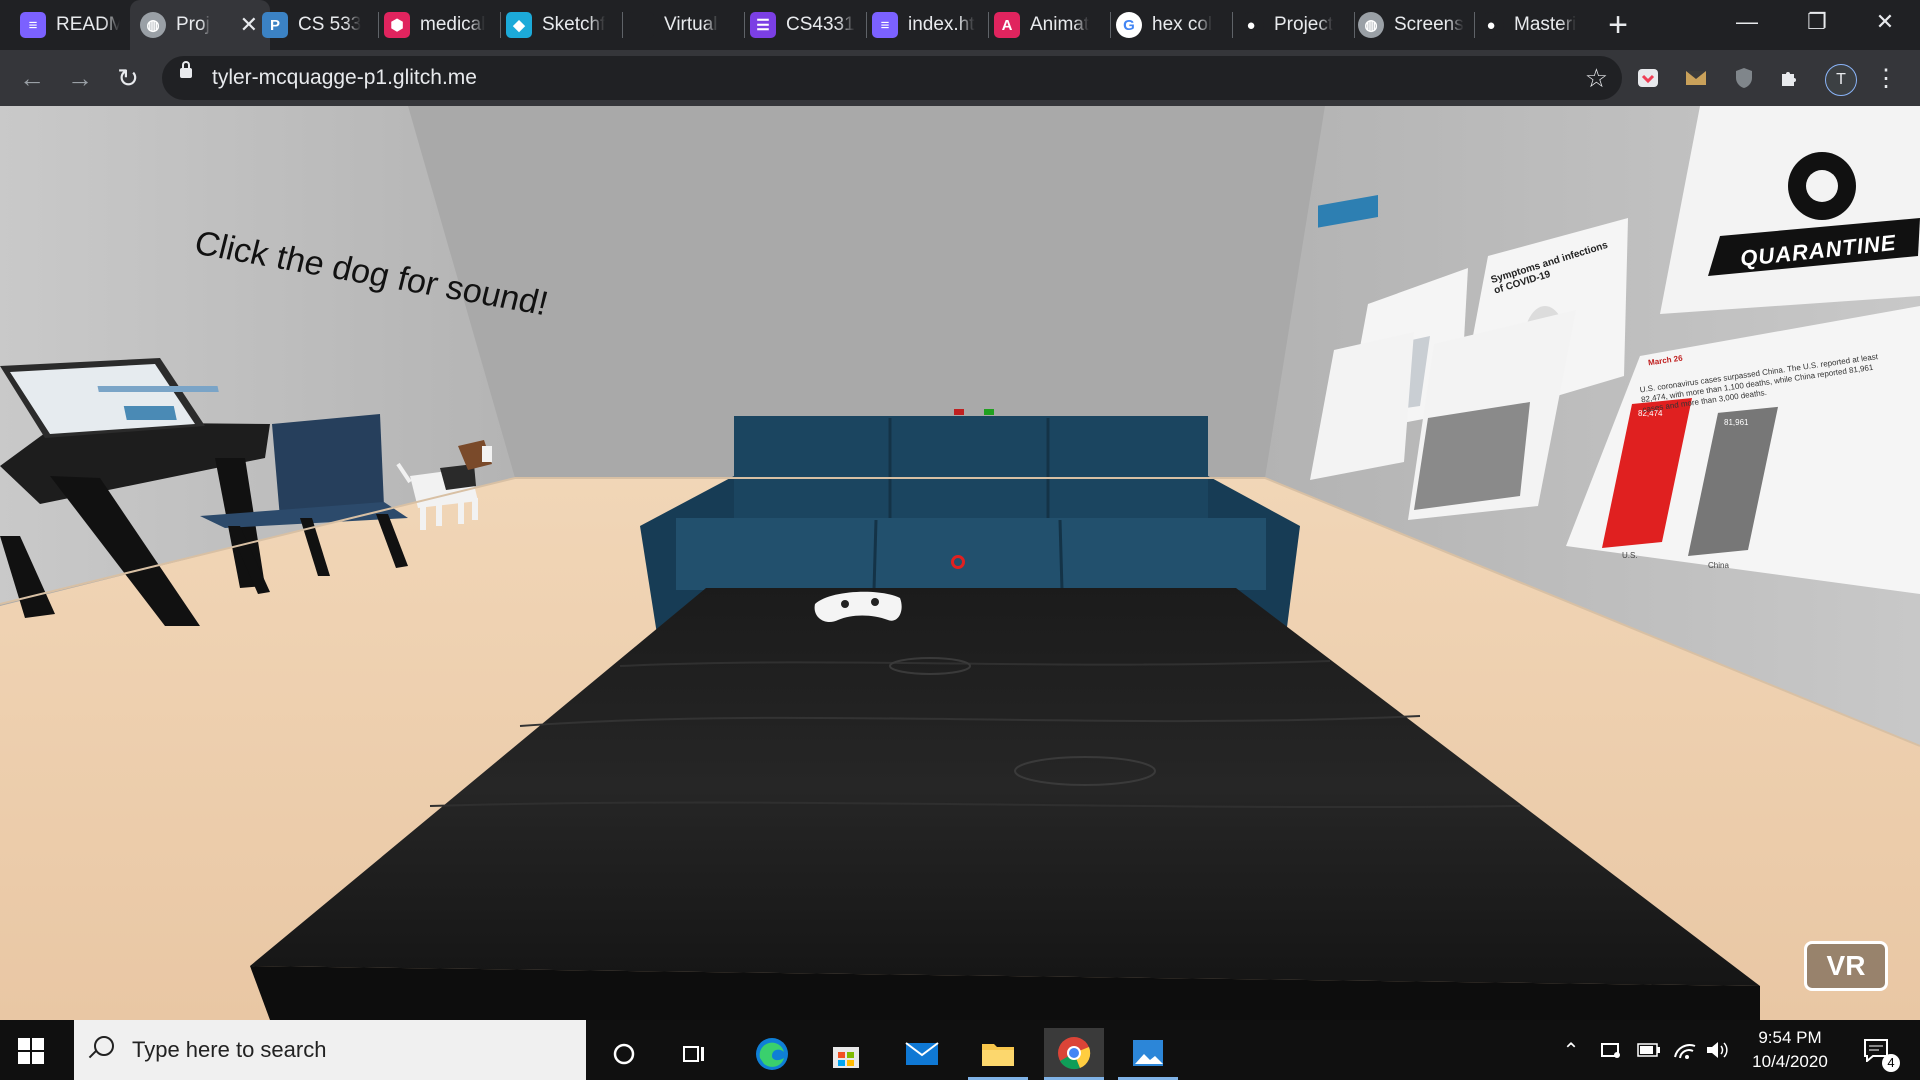 This screenshot has width=1920, height=1080. I want to click on blank-icon, so click(641, 25).